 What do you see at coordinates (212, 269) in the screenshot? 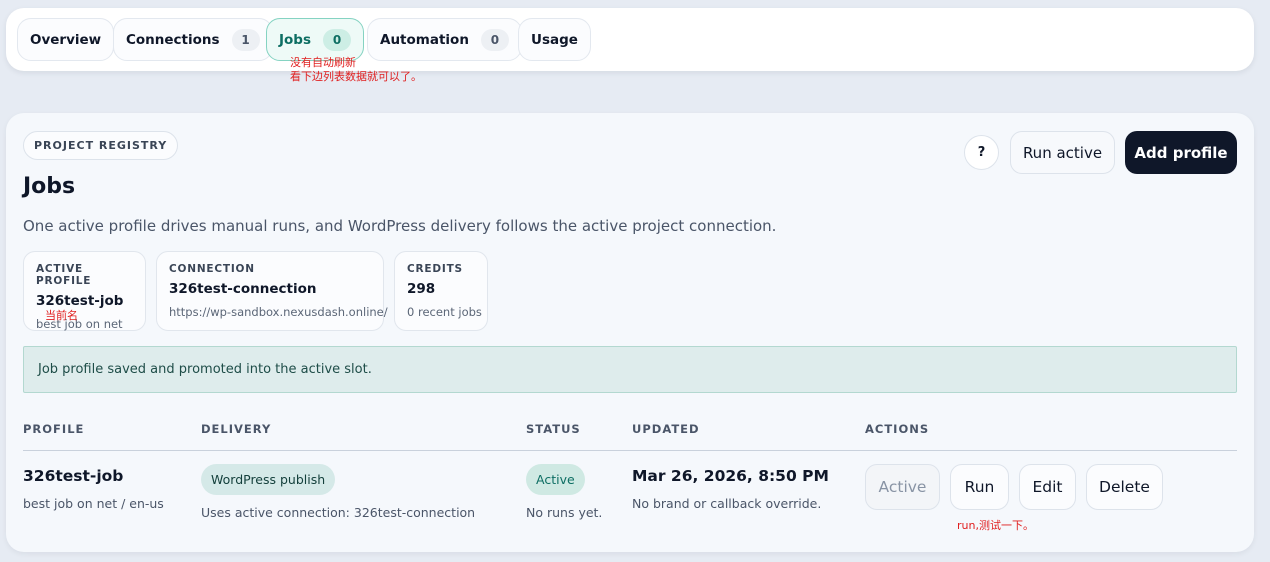
I see `stat-connection-label: CONNECTION` at bounding box center [212, 269].